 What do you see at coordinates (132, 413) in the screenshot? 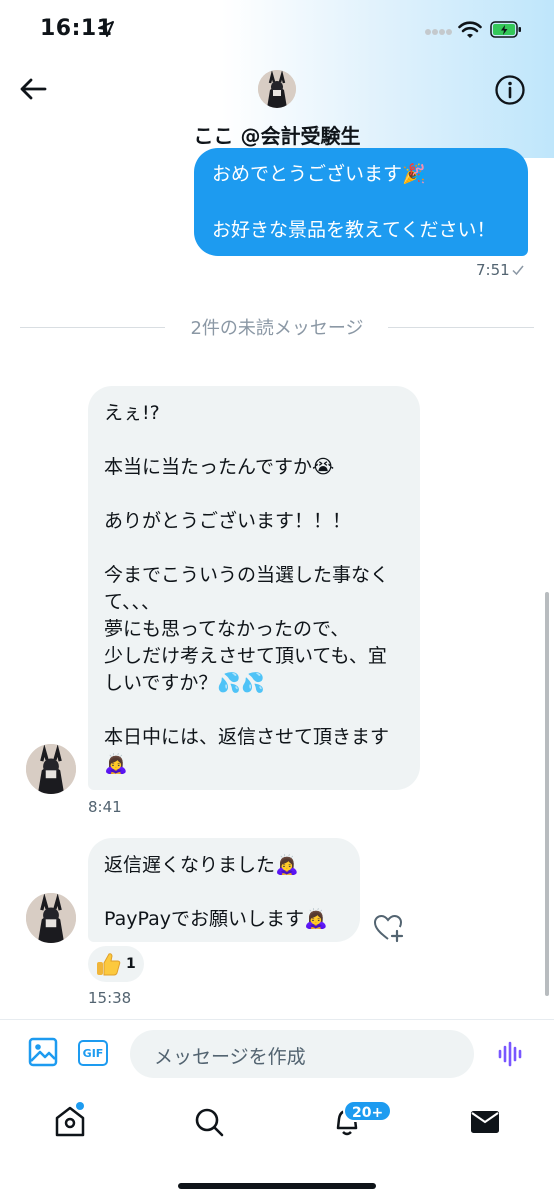
I see `message-text: えぇ!?` at bounding box center [132, 413].